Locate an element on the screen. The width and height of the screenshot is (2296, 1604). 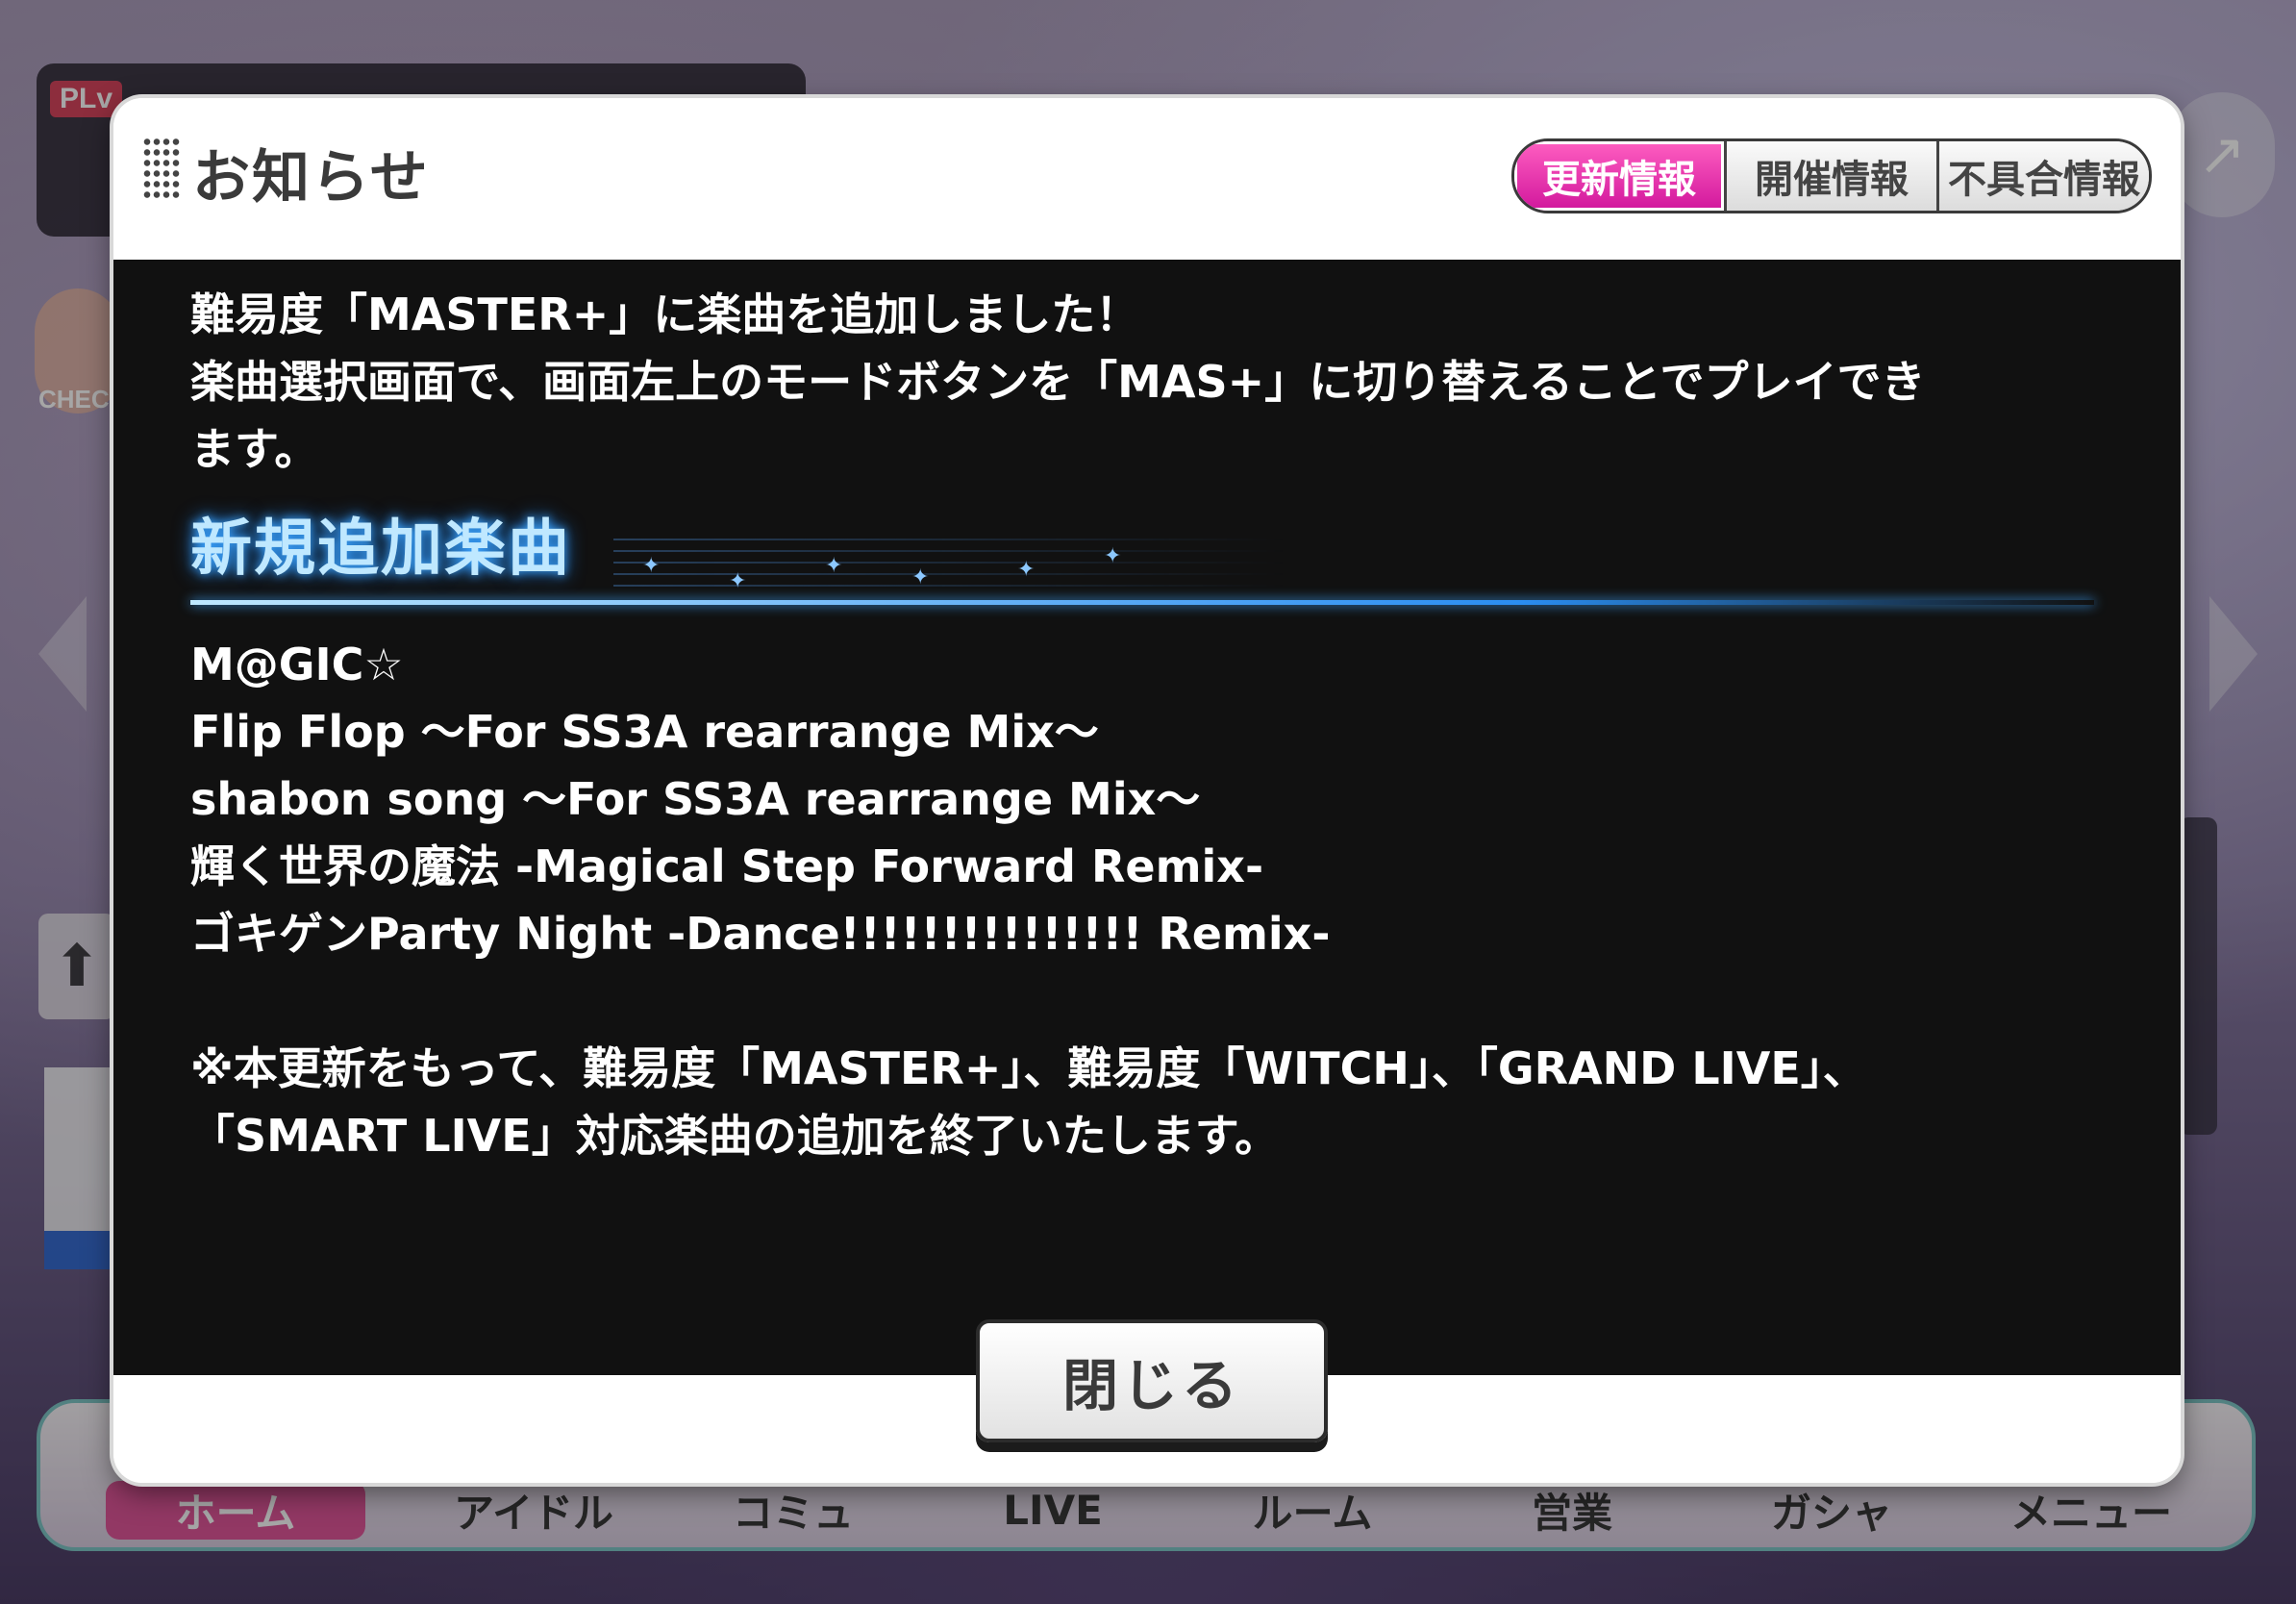
section-title: 新規追加楽曲 is located at coordinates (380, 549).